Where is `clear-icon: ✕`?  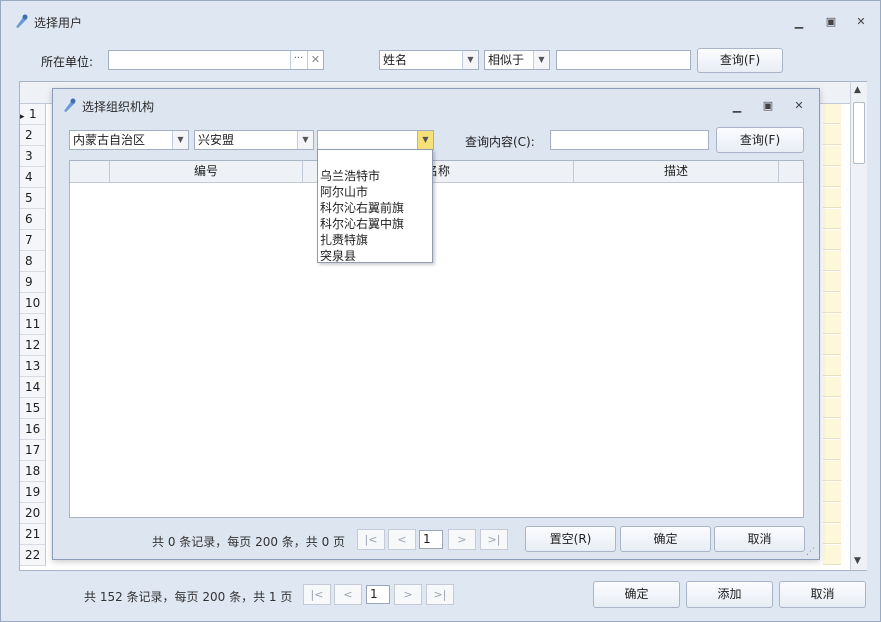
clear-icon: ✕ is located at coordinates (315, 60).